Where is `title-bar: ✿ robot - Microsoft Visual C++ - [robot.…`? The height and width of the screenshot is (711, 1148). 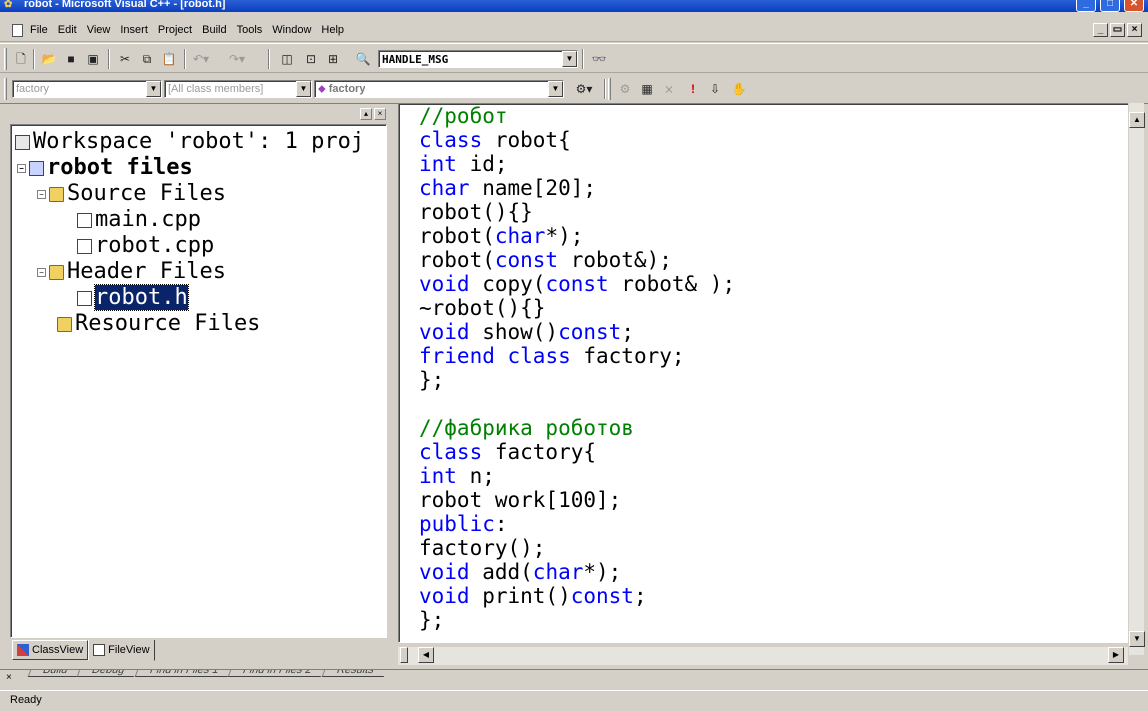
title-bar: ✿ robot - Microsoft Visual C++ - [robot.… is located at coordinates (574, 6).